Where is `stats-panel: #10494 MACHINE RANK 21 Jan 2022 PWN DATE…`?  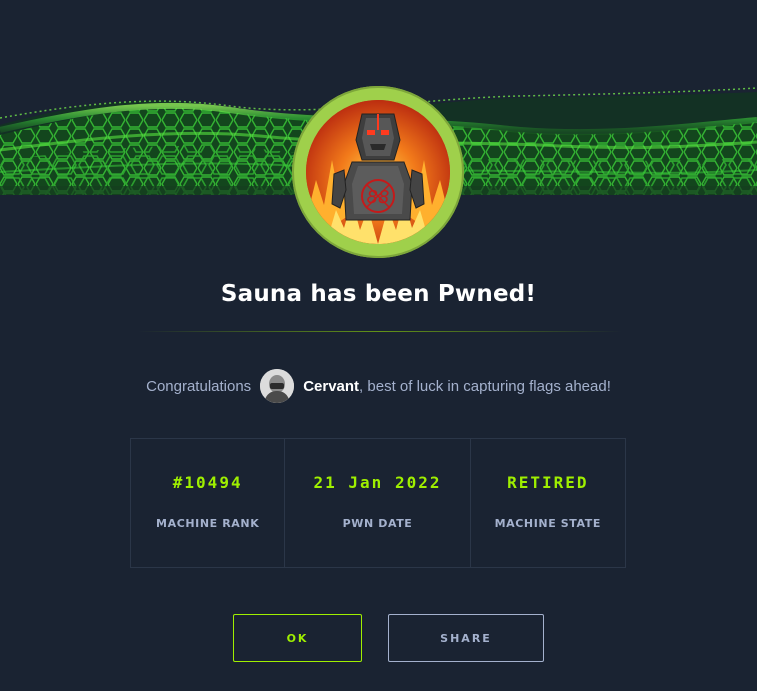
stats-panel: #10494 MACHINE RANK 21 Jan 2022 PWN DATE… is located at coordinates (378, 503).